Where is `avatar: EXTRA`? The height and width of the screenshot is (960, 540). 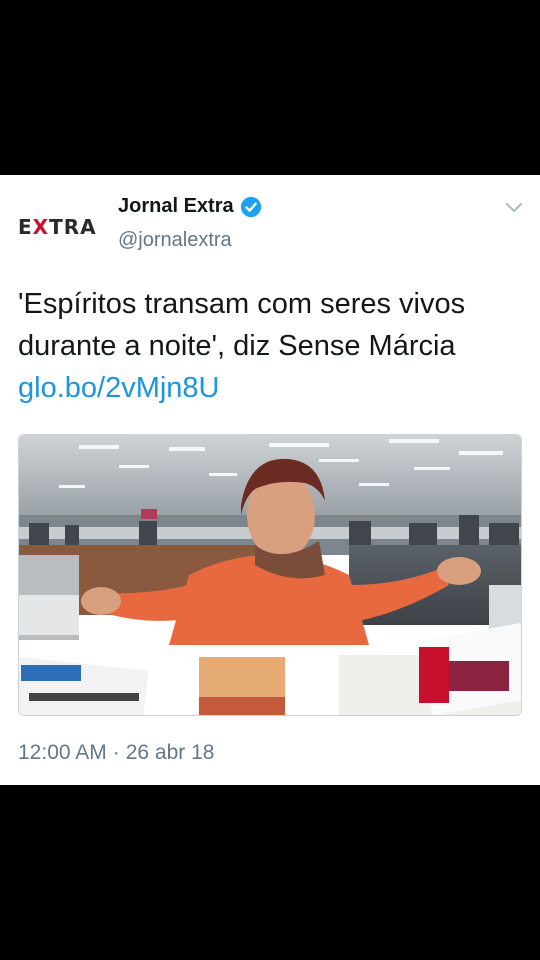 avatar: EXTRA is located at coordinates (59, 227).